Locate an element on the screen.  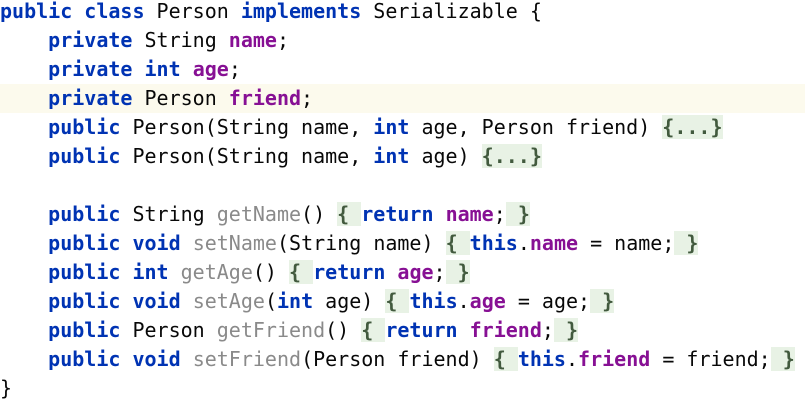
code-text-token: Serializable { is located at coordinates (451, 11).